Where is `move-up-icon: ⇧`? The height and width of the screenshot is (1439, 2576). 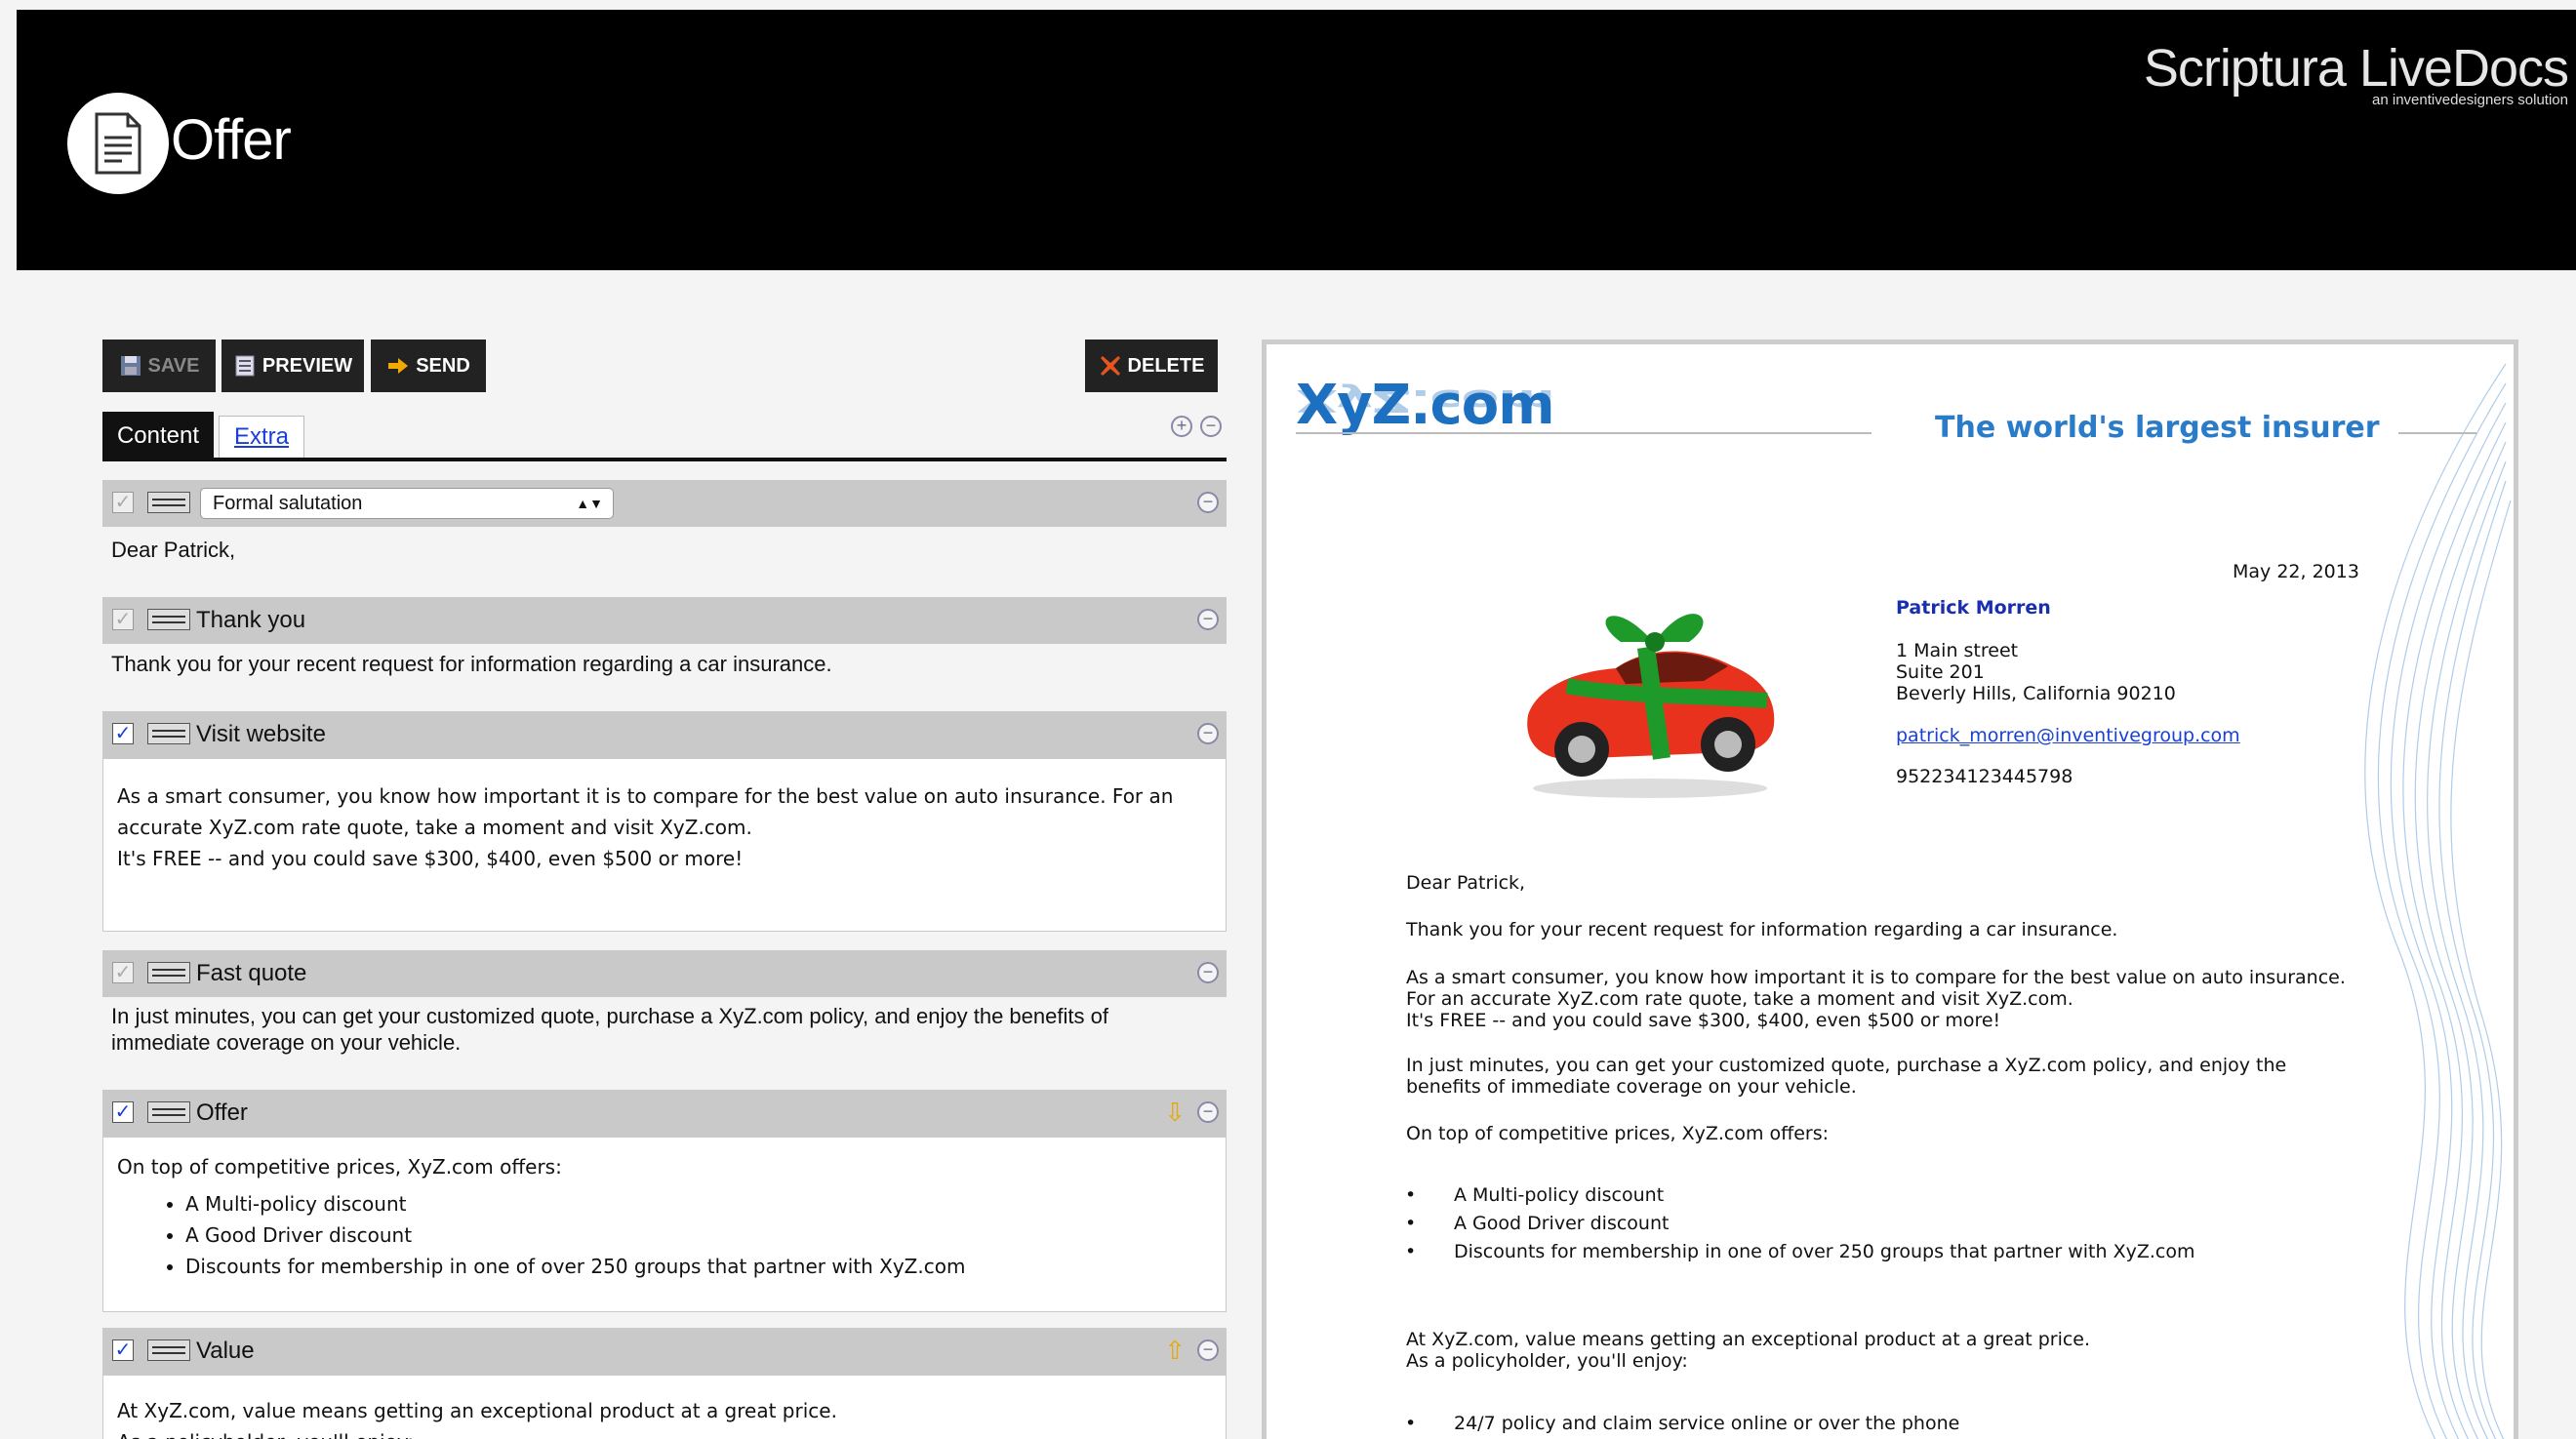 move-up-icon: ⇧ is located at coordinates (1175, 1351).